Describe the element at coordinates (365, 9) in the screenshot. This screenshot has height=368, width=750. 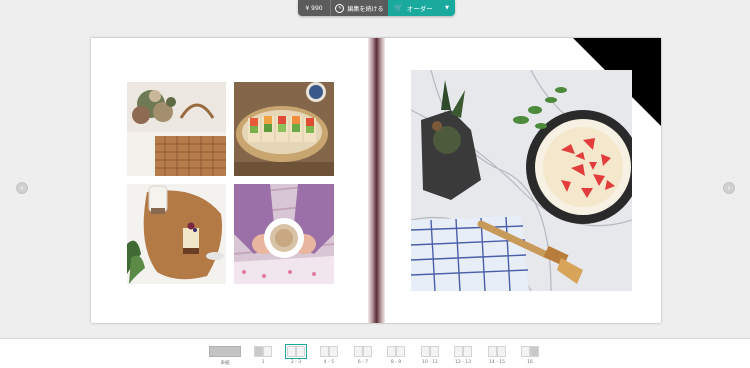
I see `continue-editing-label: 編集を続ける` at that location.